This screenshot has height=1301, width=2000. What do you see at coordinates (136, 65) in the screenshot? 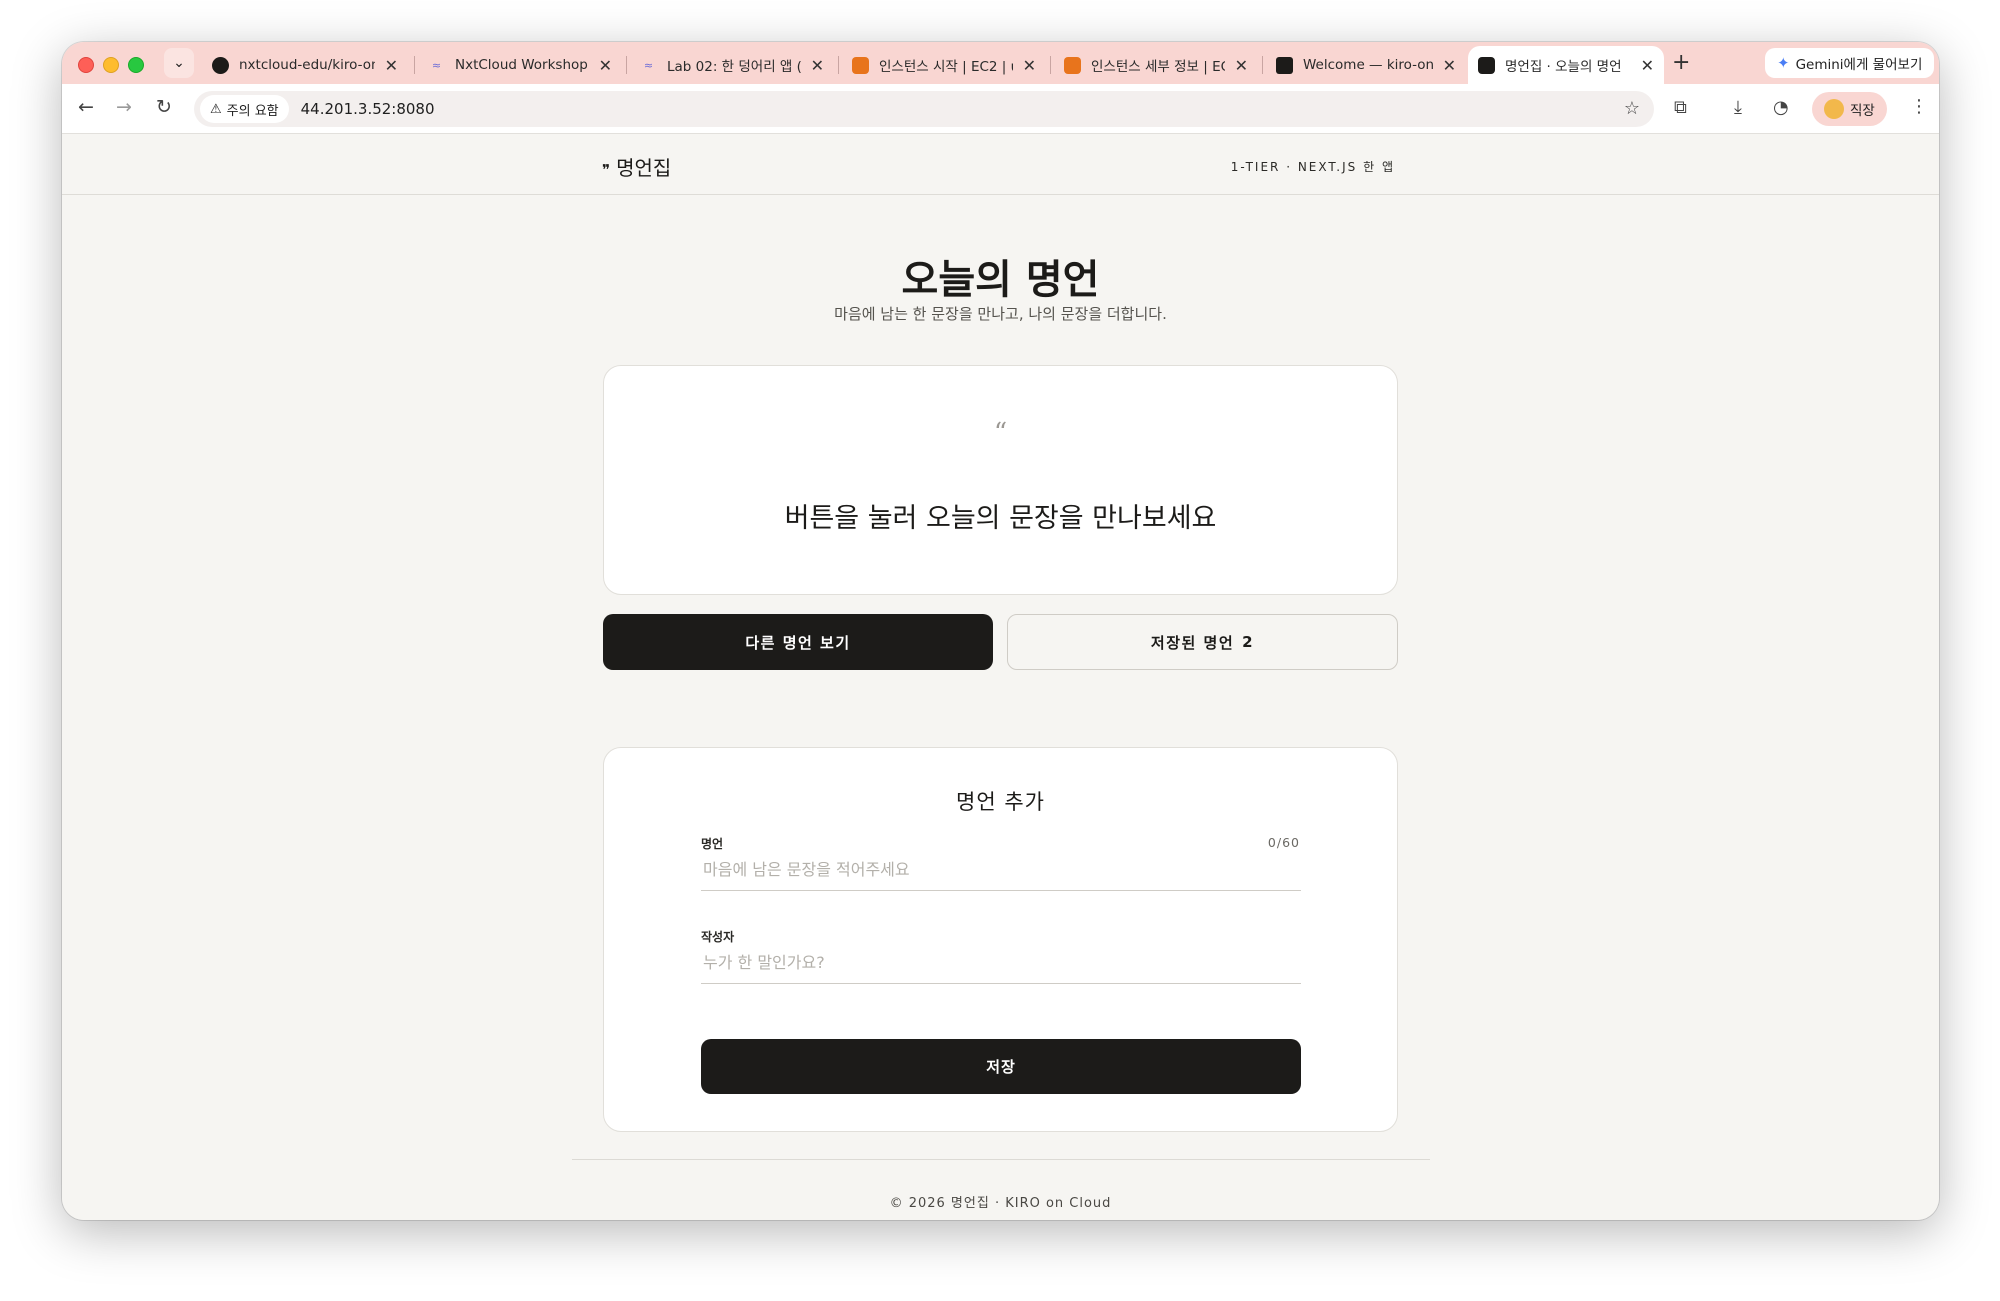
I see `maximize-window-button` at bounding box center [136, 65].